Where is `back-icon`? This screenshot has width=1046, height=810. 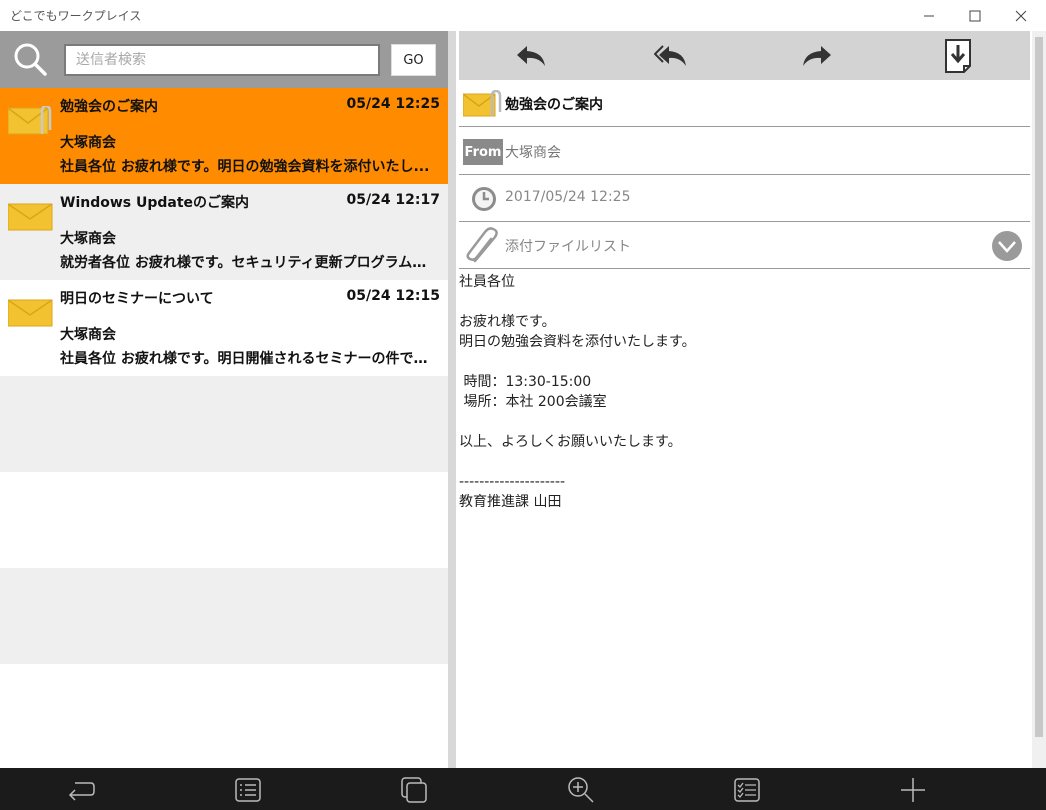
back-icon is located at coordinates (81, 791).